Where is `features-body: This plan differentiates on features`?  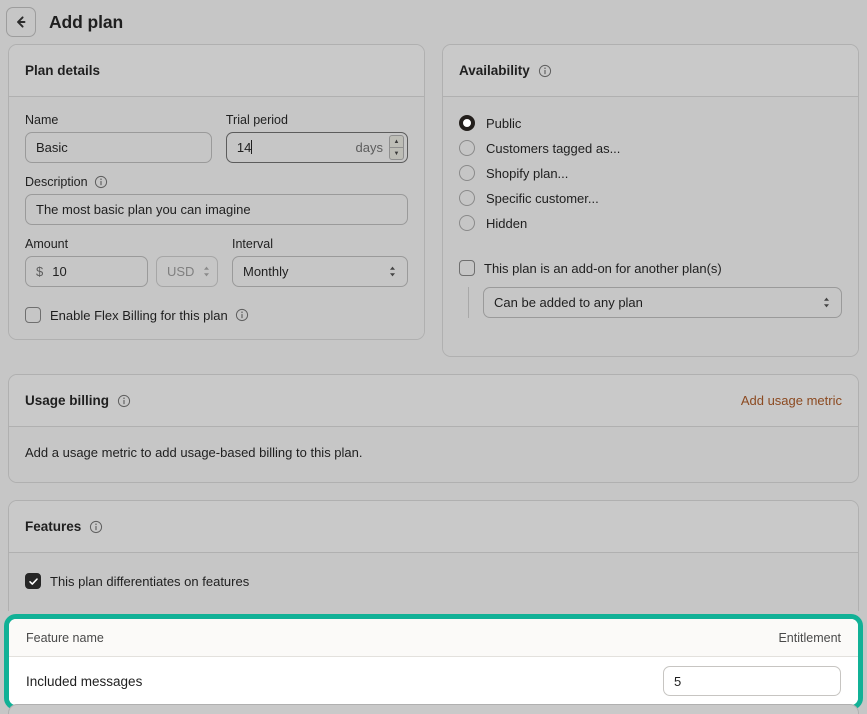 features-body: This plan differentiates on features is located at coordinates (433, 582).